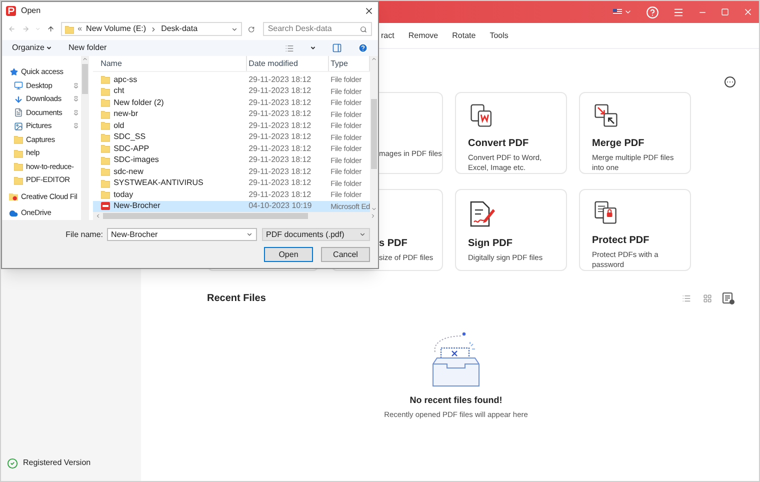 The height and width of the screenshot is (482, 760). Describe the element at coordinates (686, 298) in the screenshot. I see `list-view-icon` at that location.